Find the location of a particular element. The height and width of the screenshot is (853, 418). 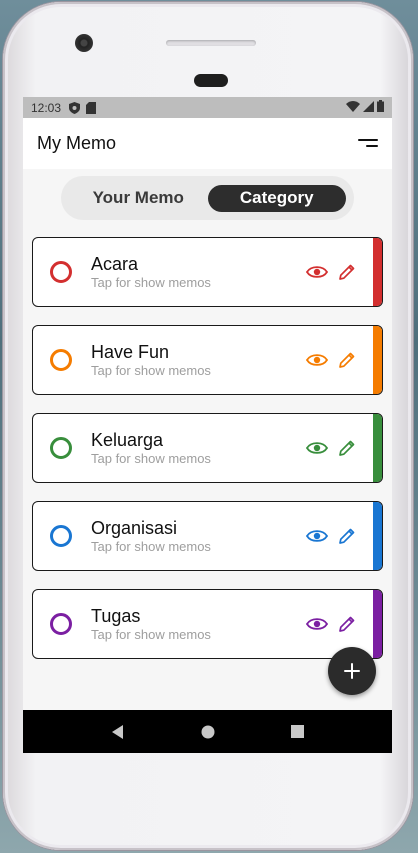

category-card-have-fun: Have Fun Tap for show memos is located at coordinates (207, 360).